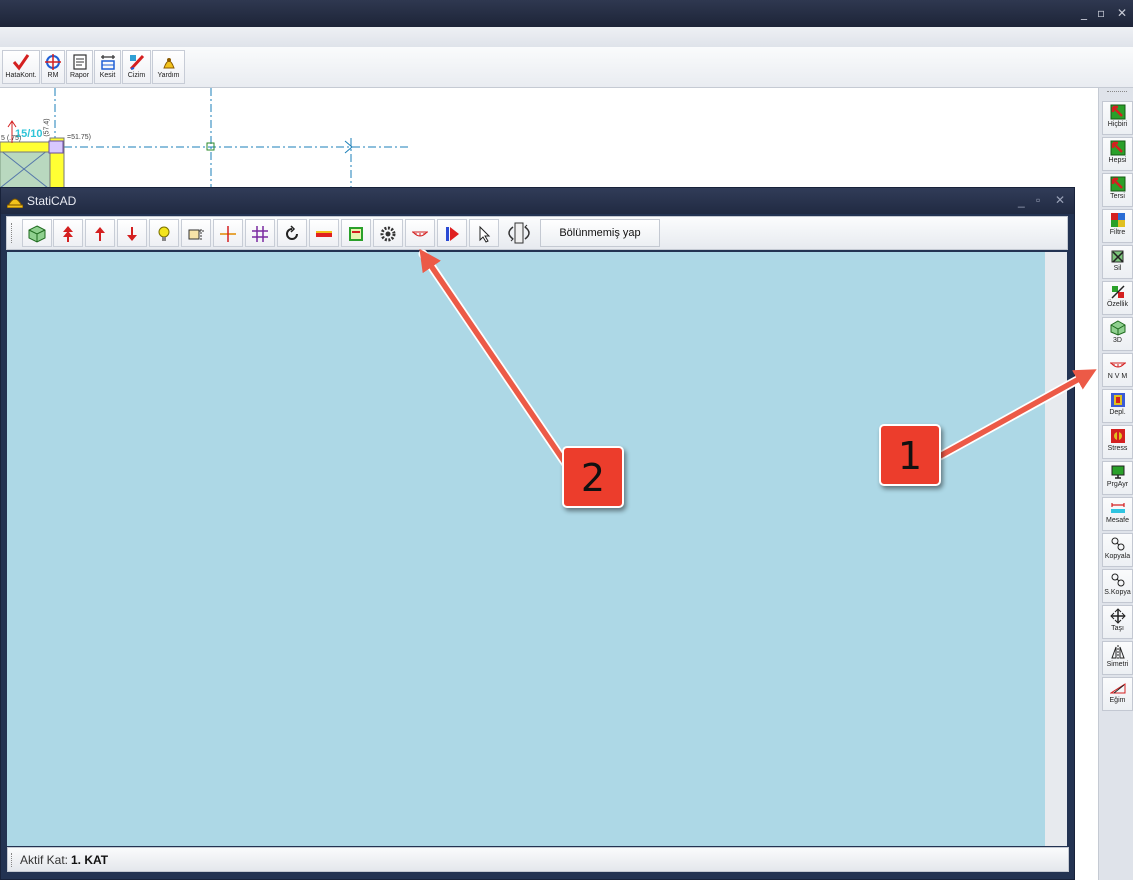 Image resolution: width=1133 pixels, height=880 pixels. Describe the element at coordinates (1117, 148) in the screenshot. I see `select-all-icon` at that location.